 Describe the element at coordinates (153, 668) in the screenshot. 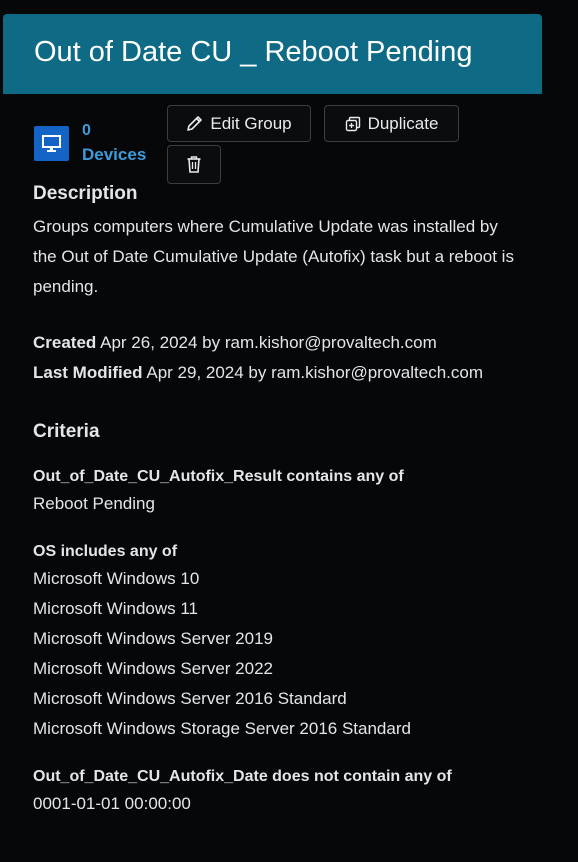

I see `criteria-value: Microsoft Windows Server 2022` at that location.